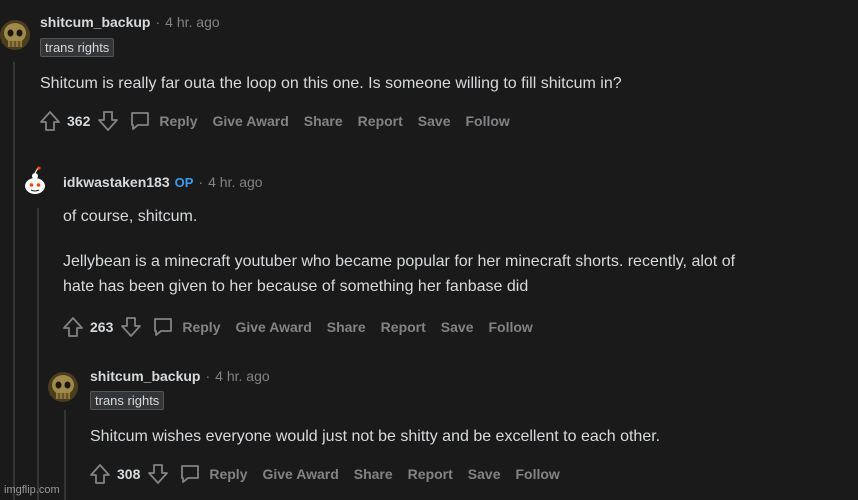  Describe the element at coordinates (116, 182) in the screenshot. I see `username: idkwastaken183` at that location.